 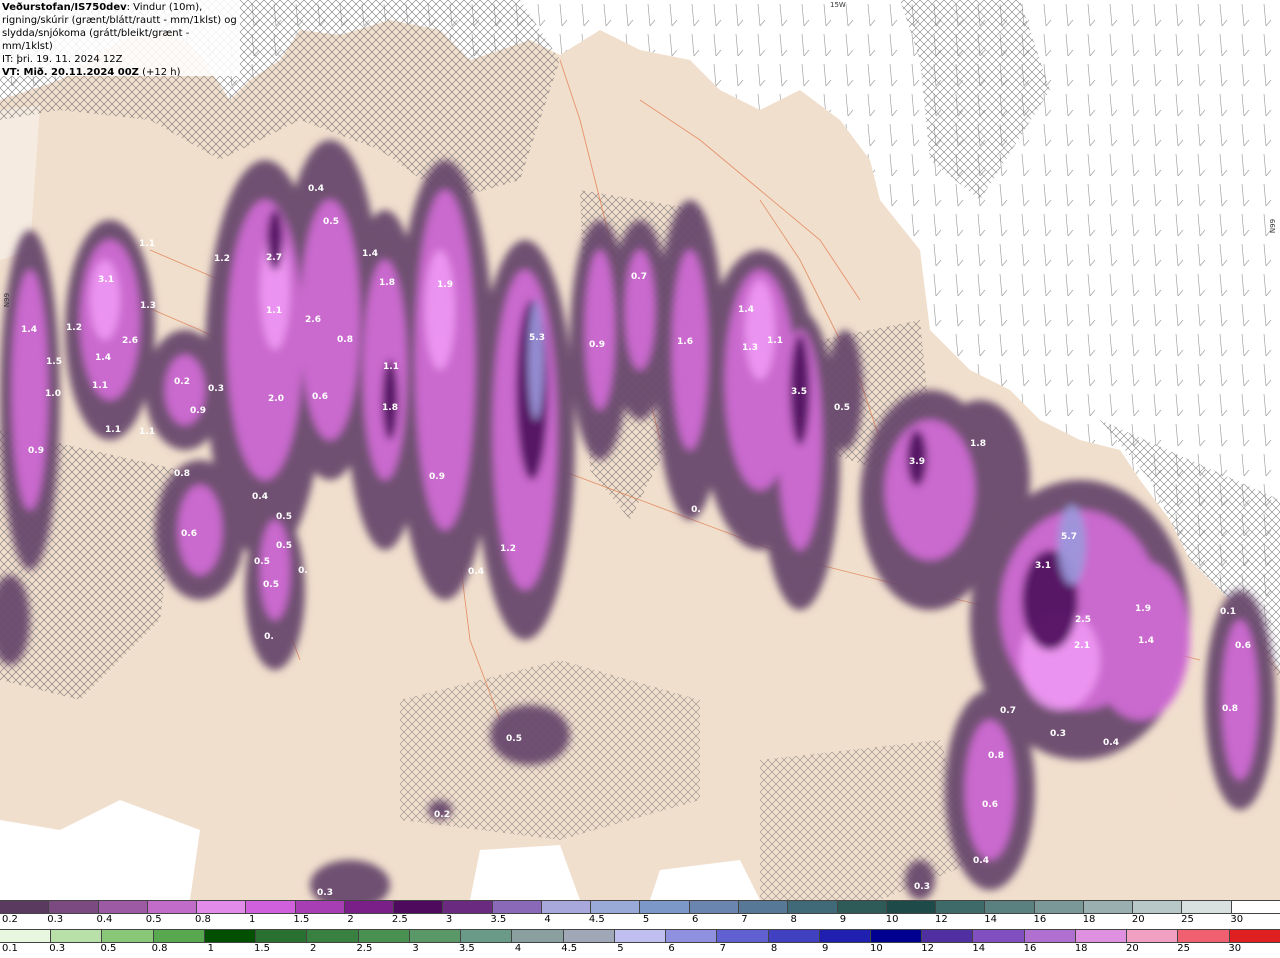 I want to click on legend-tick-label: 25, so click(x=1183, y=948).